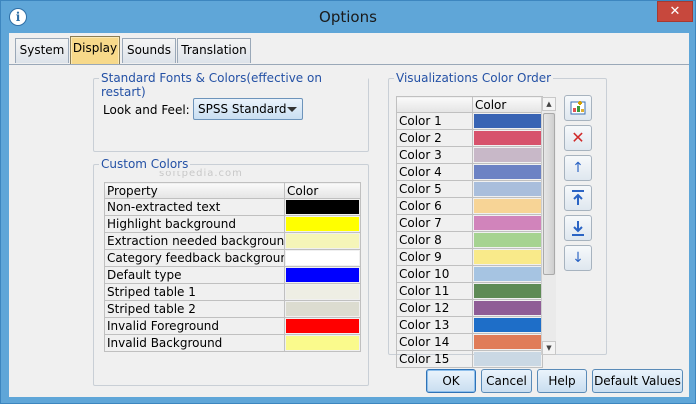  I want to click on viz-colors-scrollbar: ▲ ▼, so click(548, 226).